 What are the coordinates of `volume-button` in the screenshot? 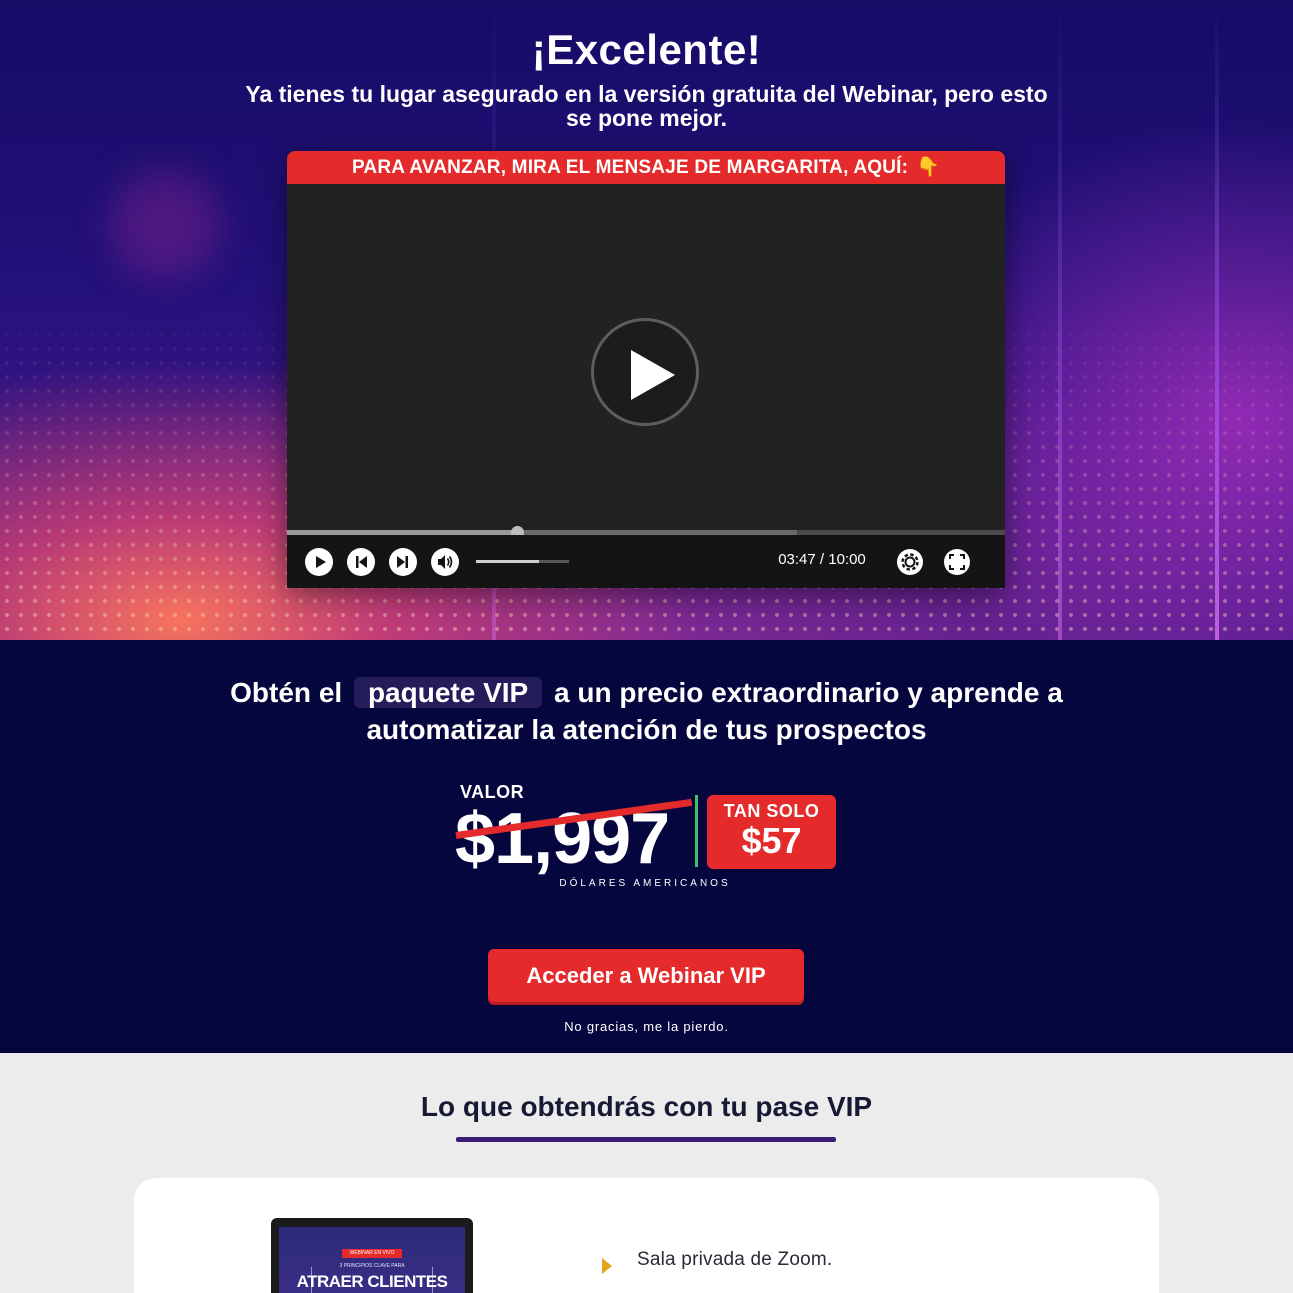 It's located at (445, 562).